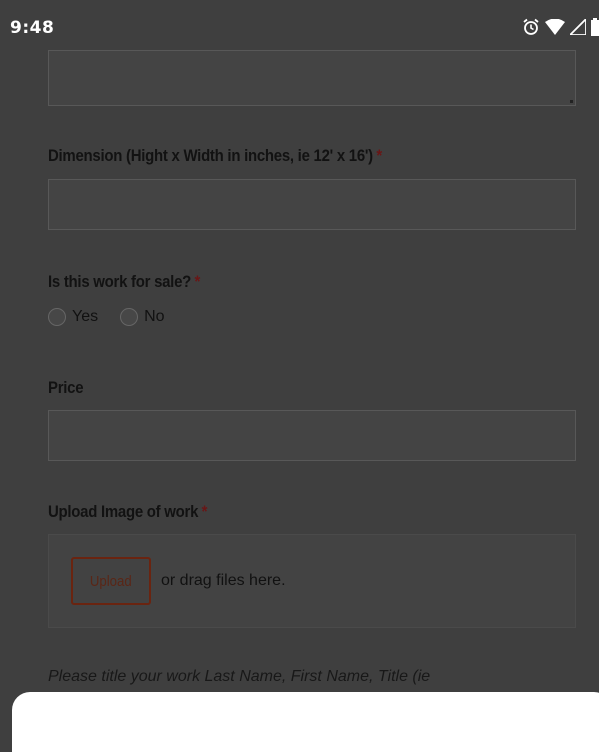  What do you see at coordinates (154, 317) in the screenshot?
I see `radio-no-label: No` at bounding box center [154, 317].